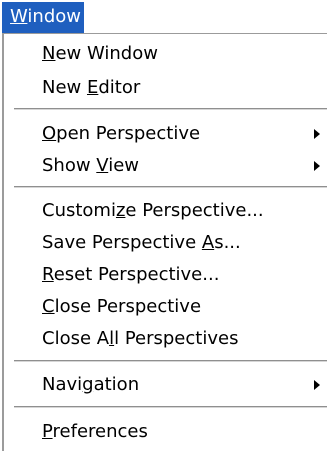 The image size is (327, 451). What do you see at coordinates (91, 87) in the screenshot?
I see `menu-item-label: New Editor` at bounding box center [91, 87].